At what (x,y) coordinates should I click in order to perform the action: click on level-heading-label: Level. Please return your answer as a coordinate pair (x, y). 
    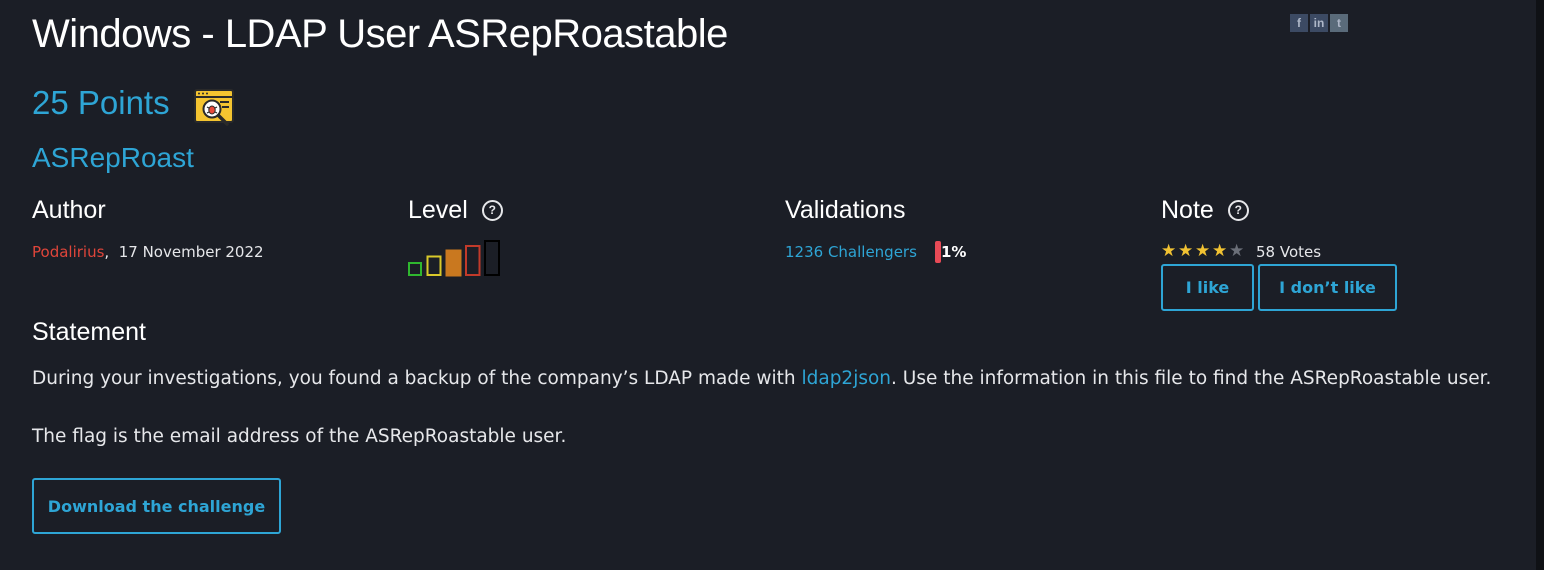
    Looking at the image, I should click on (438, 210).